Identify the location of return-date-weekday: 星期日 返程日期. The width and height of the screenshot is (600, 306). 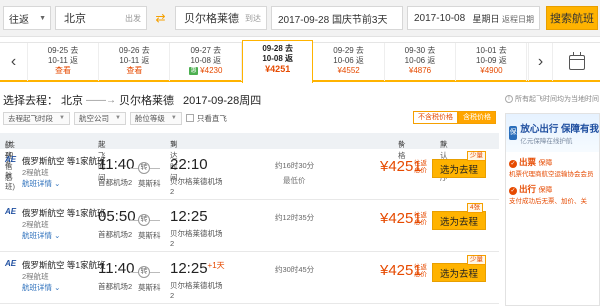
(503, 18).